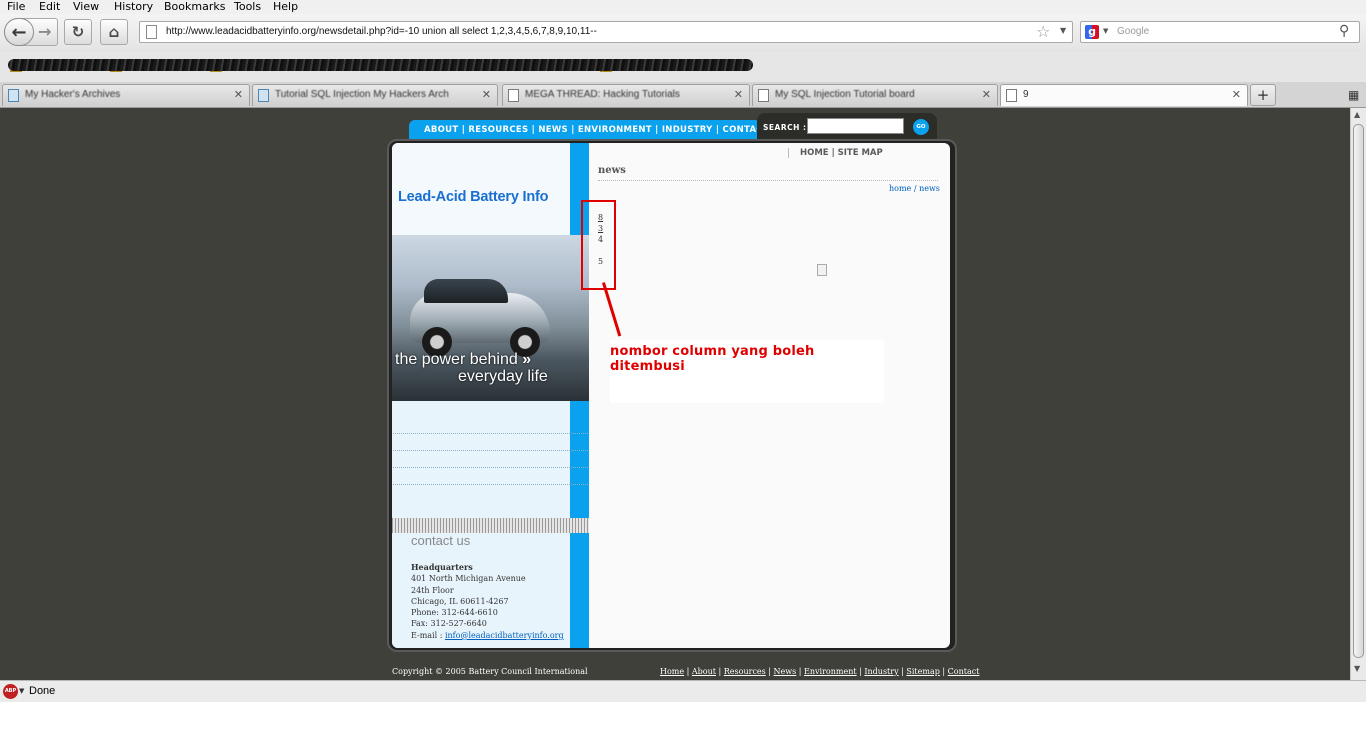 The height and width of the screenshot is (740, 1366). What do you see at coordinates (830, 671) in the screenshot?
I see `footer-link-environment: Environment` at bounding box center [830, 671].